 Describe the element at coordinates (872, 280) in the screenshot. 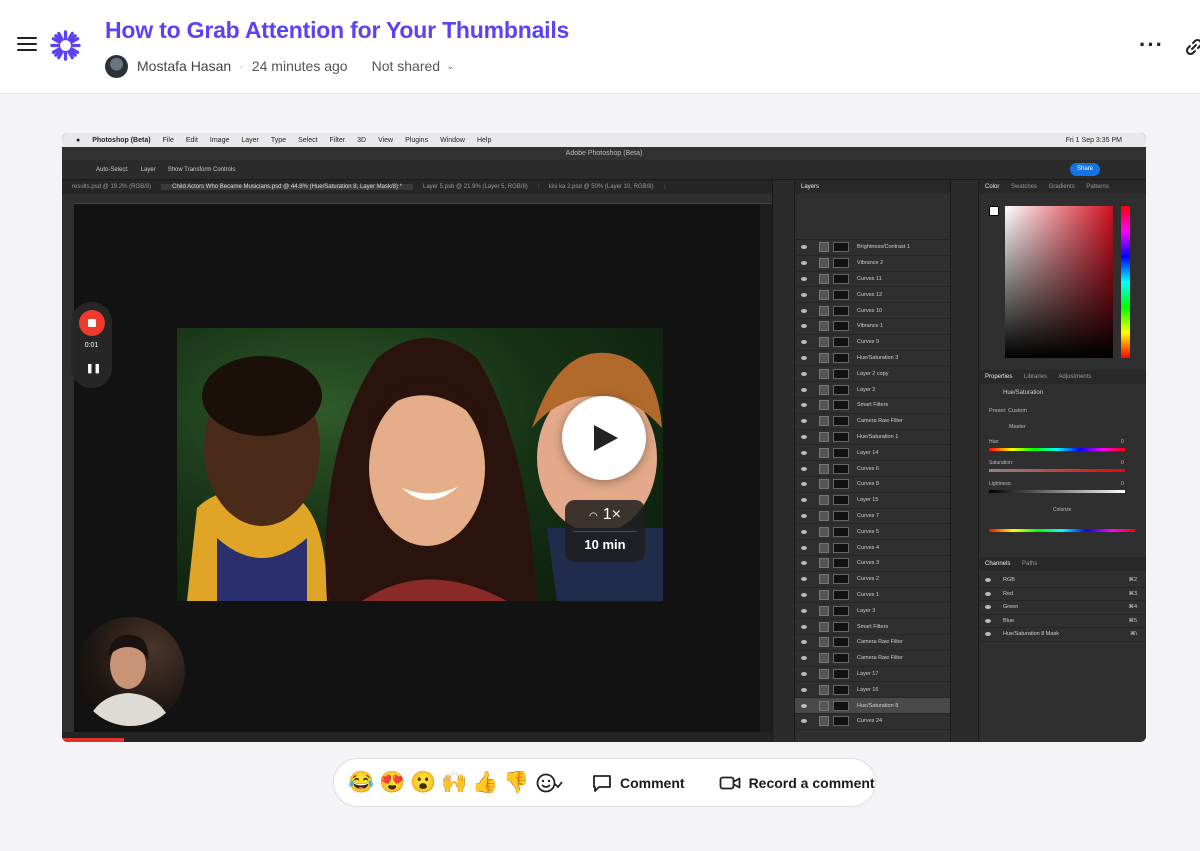

I see `ps-layer-row: Curves 11` at that location.